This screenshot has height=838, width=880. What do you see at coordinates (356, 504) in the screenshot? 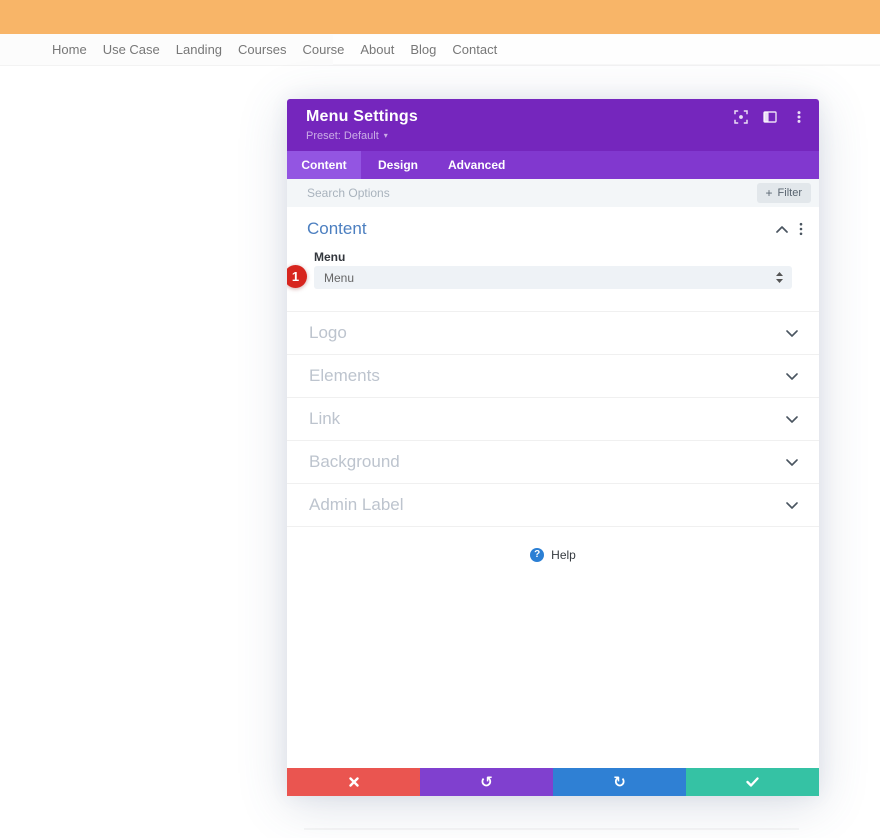
I see `section-label: Admin Label` at bounding box center [356, 504].